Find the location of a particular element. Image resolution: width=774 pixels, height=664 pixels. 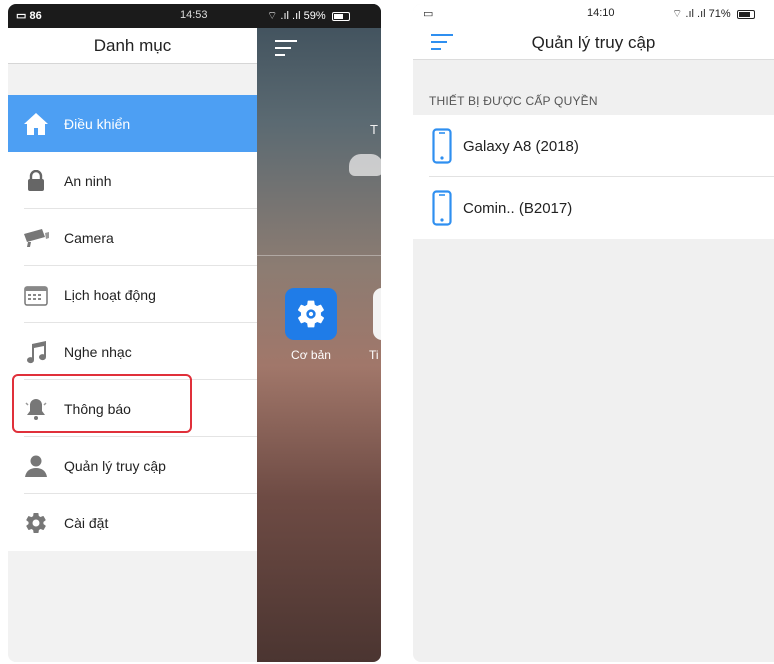

partial-tile is located at coordinates (377, 314).